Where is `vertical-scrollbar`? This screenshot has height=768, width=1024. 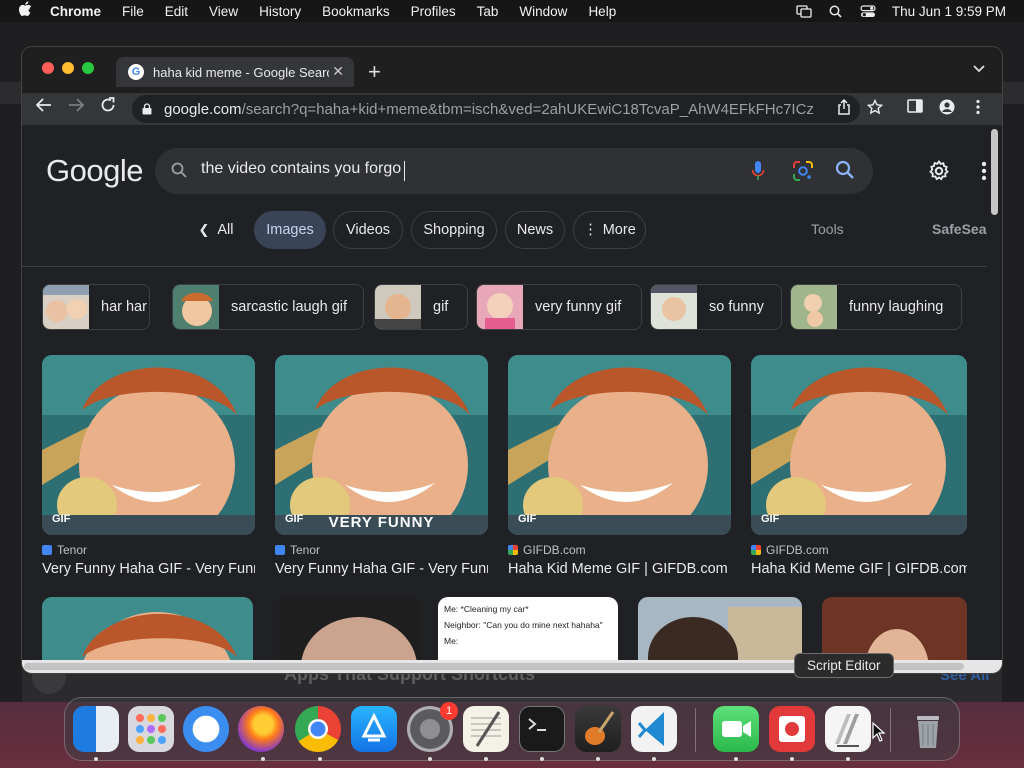
vertical-scrollbar is located at coordinates (994, 392).